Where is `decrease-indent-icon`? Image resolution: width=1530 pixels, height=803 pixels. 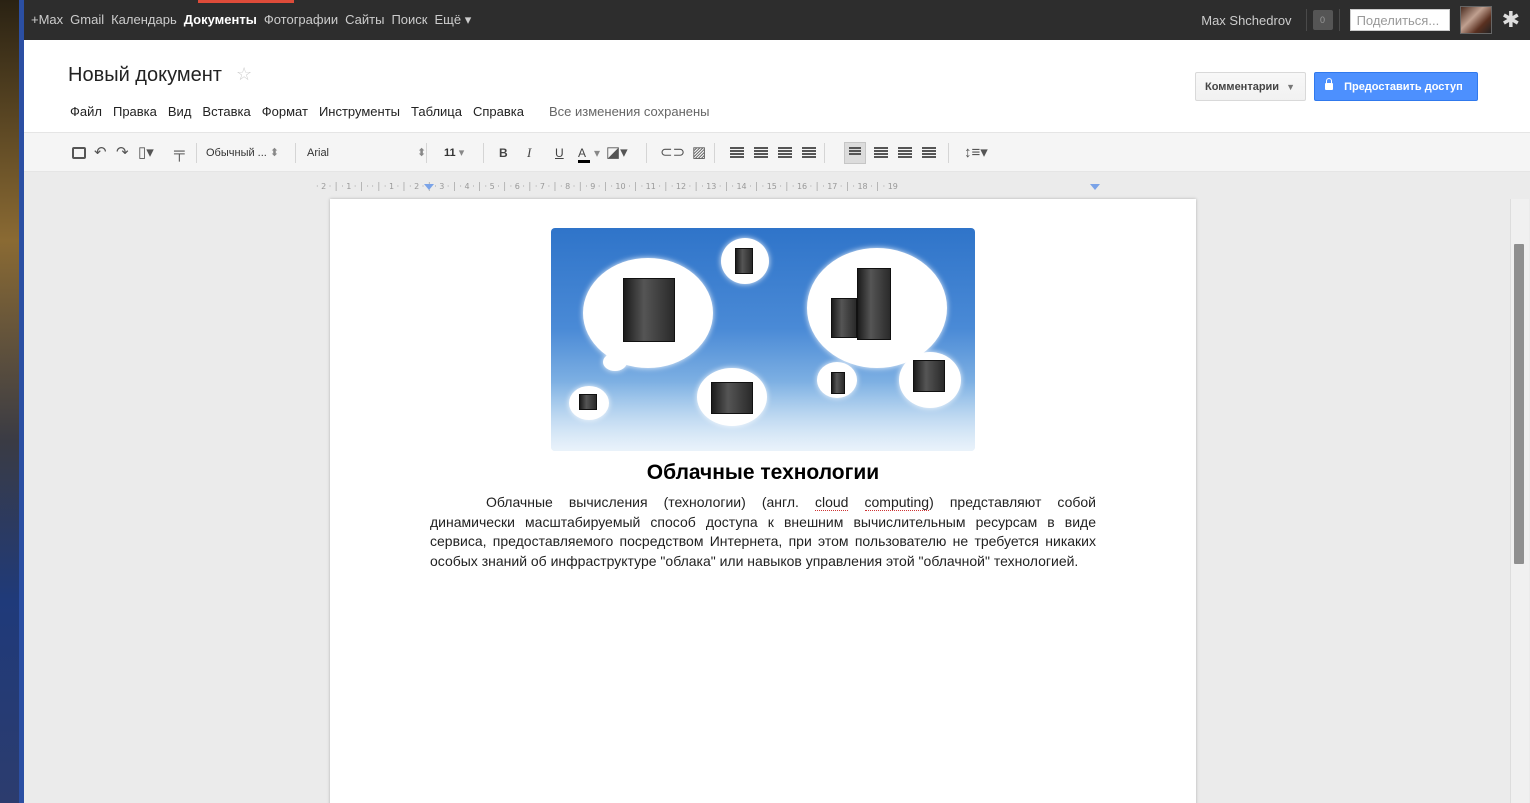
decrease-indent-icon is located at coordinates (785, 153).